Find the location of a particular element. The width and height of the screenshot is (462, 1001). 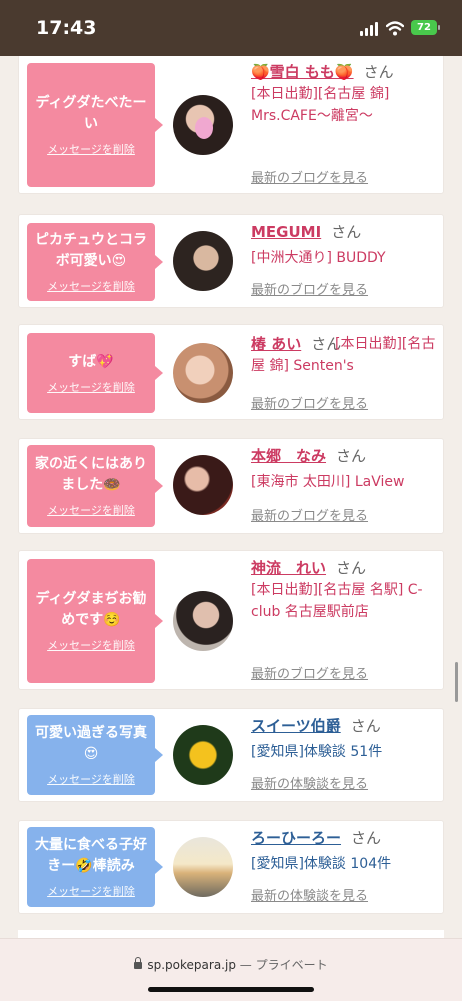

cast-detail: [愛知県]体験談 104件 is located at coordinates (321, 864).